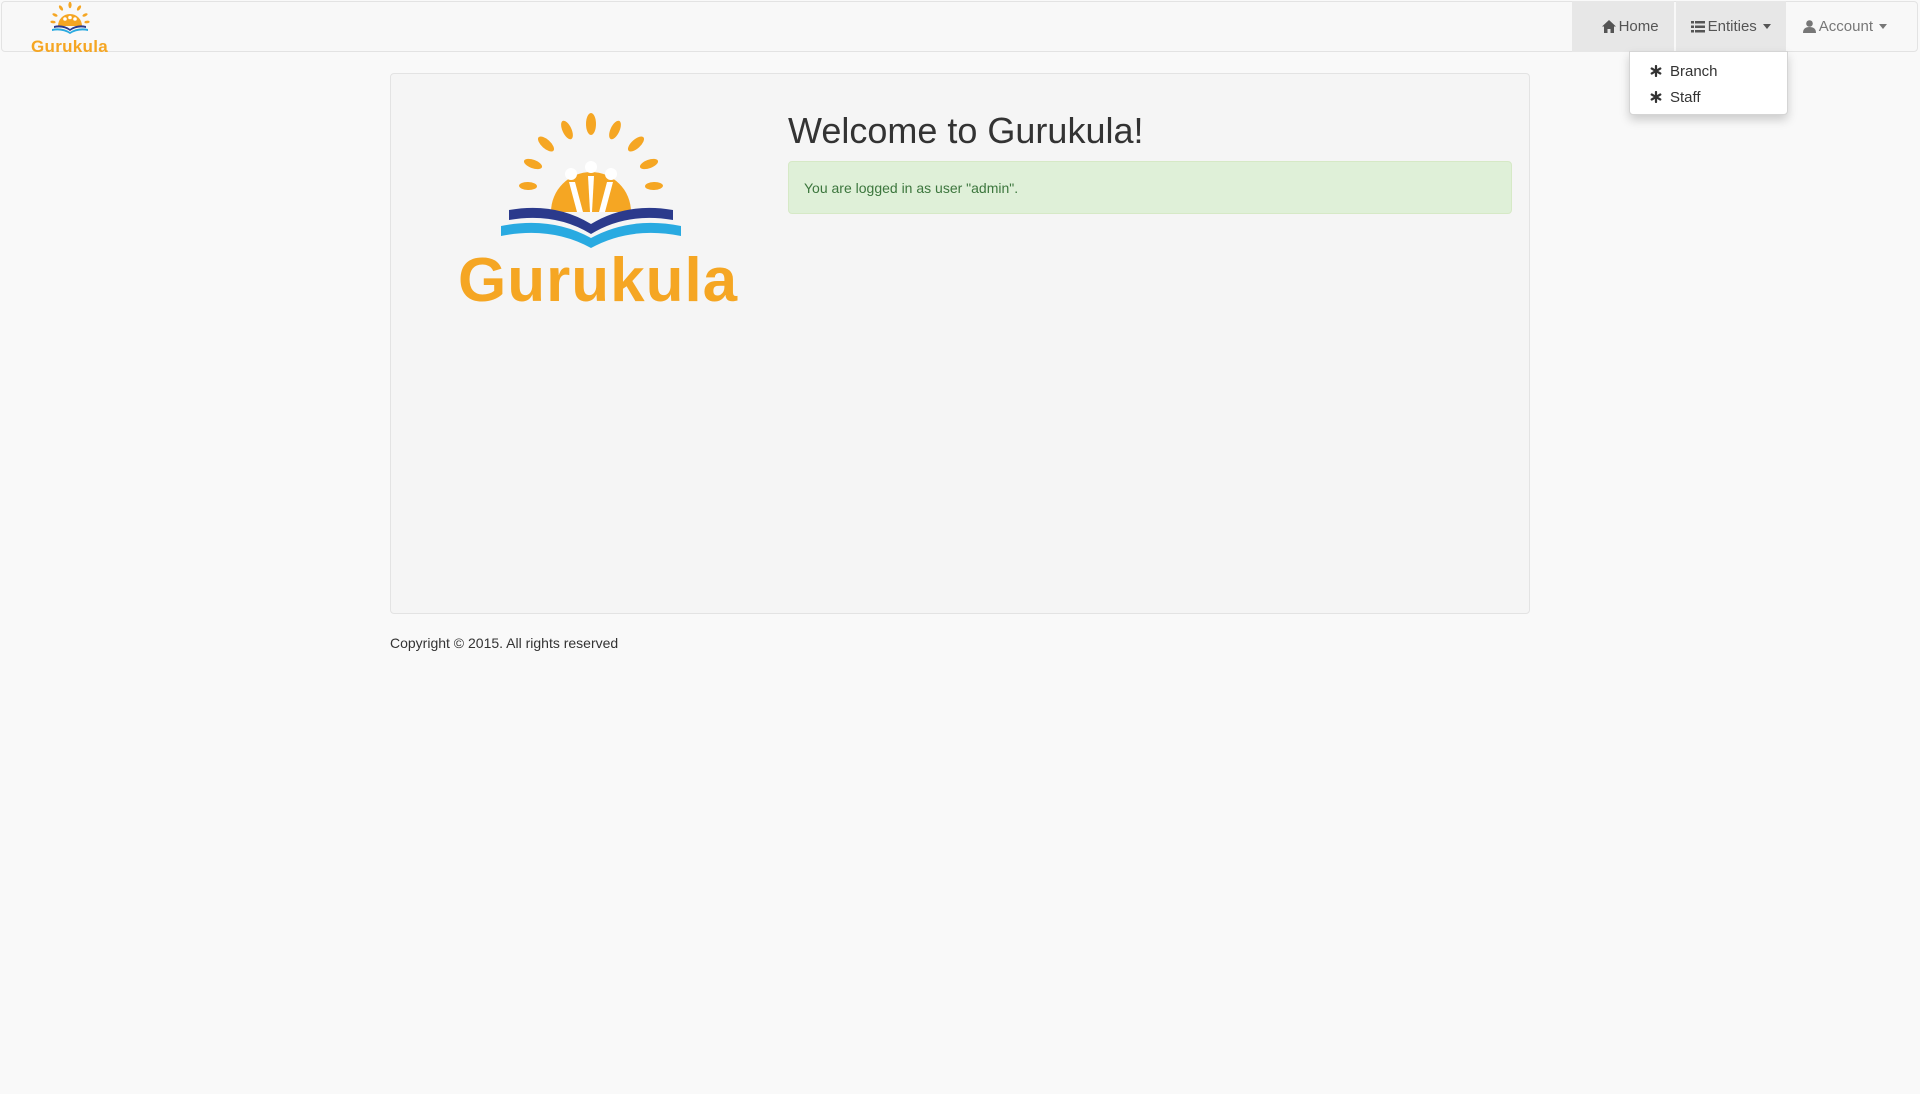 The width and height of the screenshot is (1920, 1094). I want to click on nav-entities-label: Entities, so click(1732, 26).